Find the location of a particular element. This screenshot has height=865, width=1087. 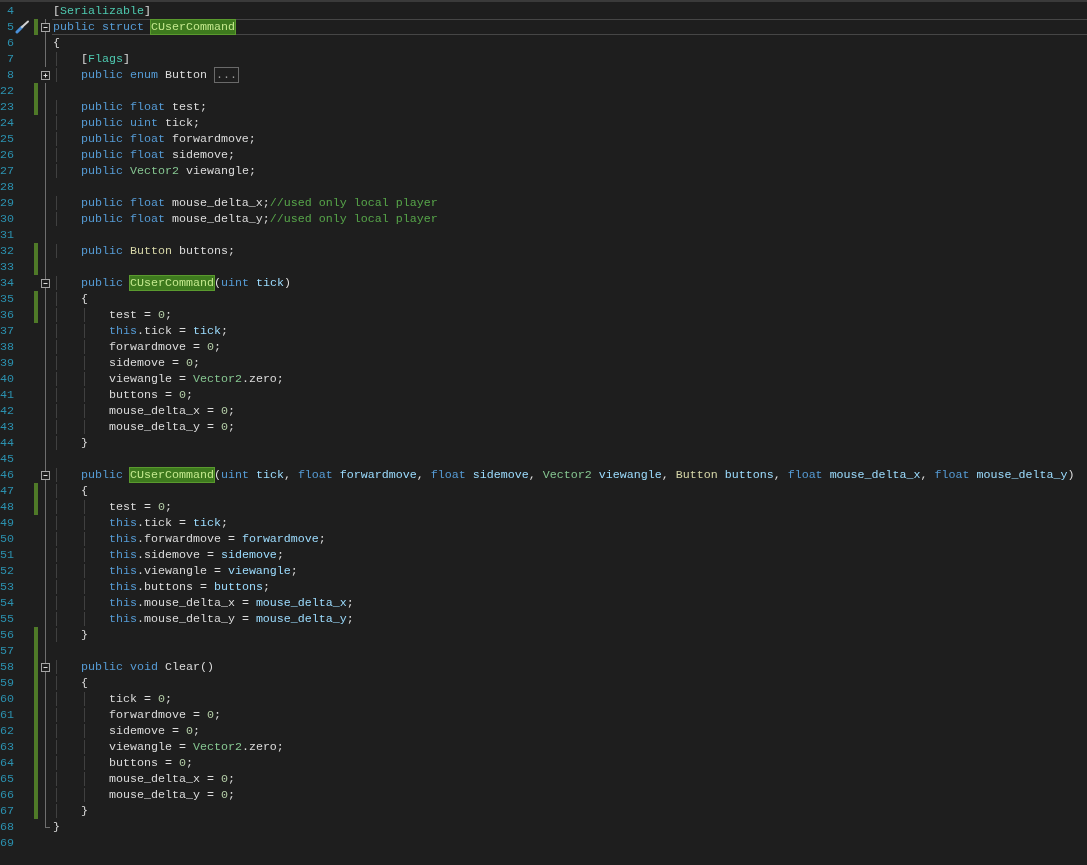

line-number: 69 is located at coordinates (7, 843).